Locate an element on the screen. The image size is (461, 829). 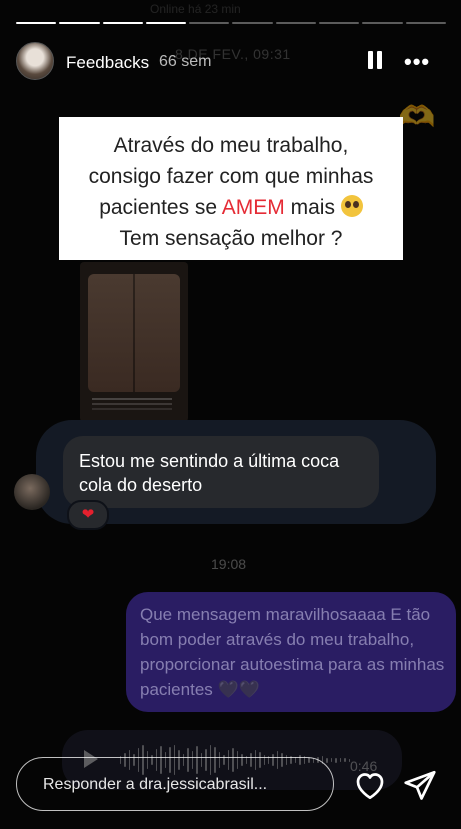
story-age: 66 sem is located at coordinates (185, 61).